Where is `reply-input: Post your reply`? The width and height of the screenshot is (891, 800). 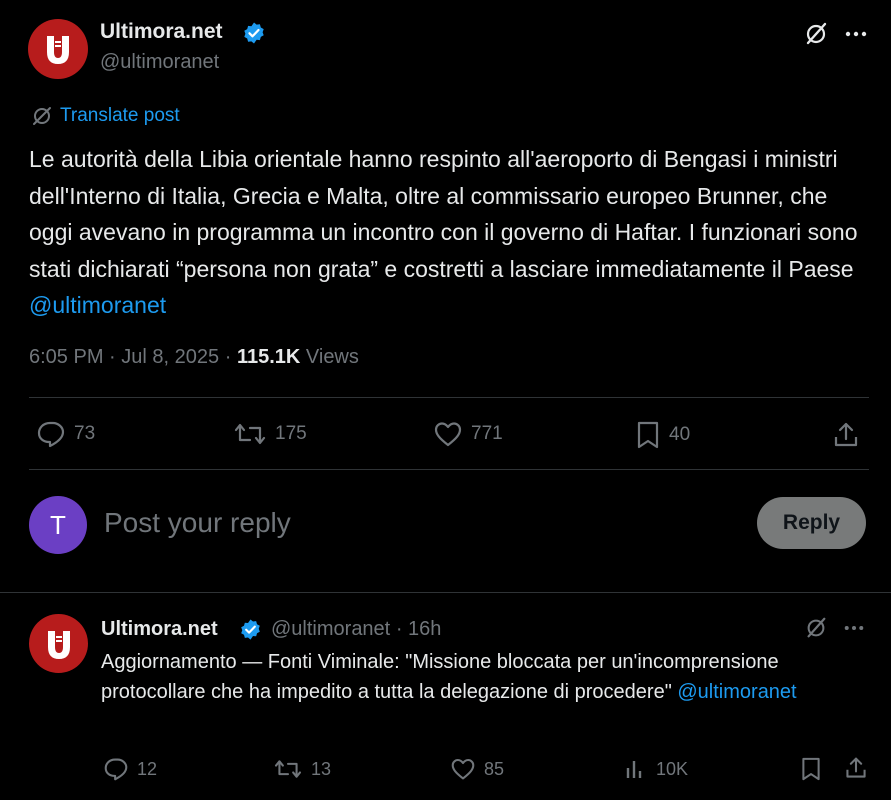 reply-input: Post your reply is located at coordinates (197, 523).